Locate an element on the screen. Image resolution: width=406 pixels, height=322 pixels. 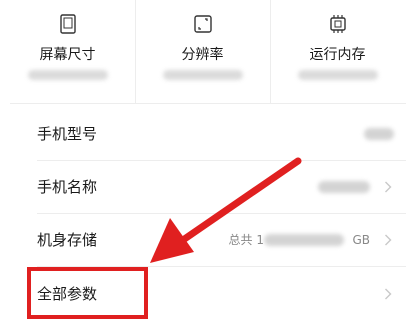
spec-screen-size-value-redacted is located at coordinates (67, 75).